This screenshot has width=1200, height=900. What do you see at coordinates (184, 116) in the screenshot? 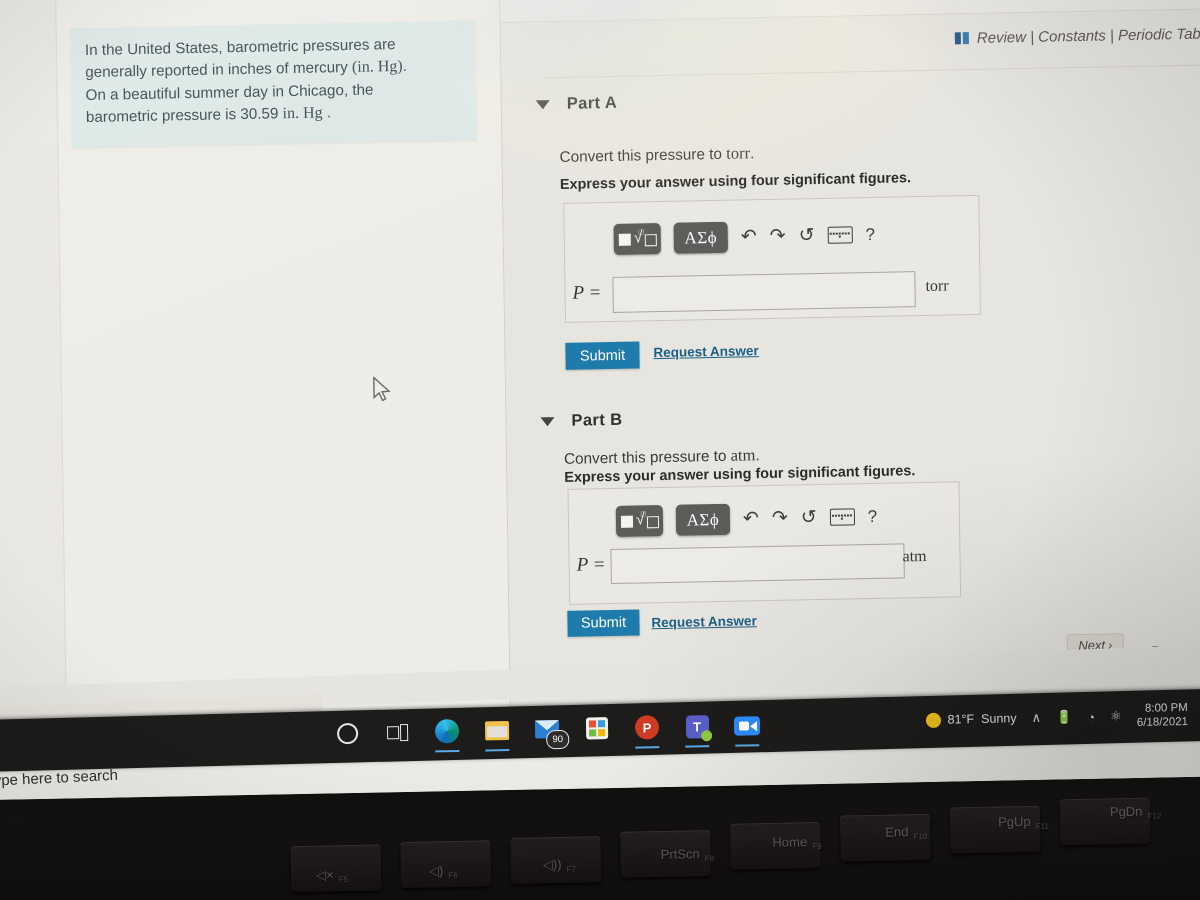
I see `problem-line-4a: barometric pressure is 30.59` at bounding box center [184, 116].